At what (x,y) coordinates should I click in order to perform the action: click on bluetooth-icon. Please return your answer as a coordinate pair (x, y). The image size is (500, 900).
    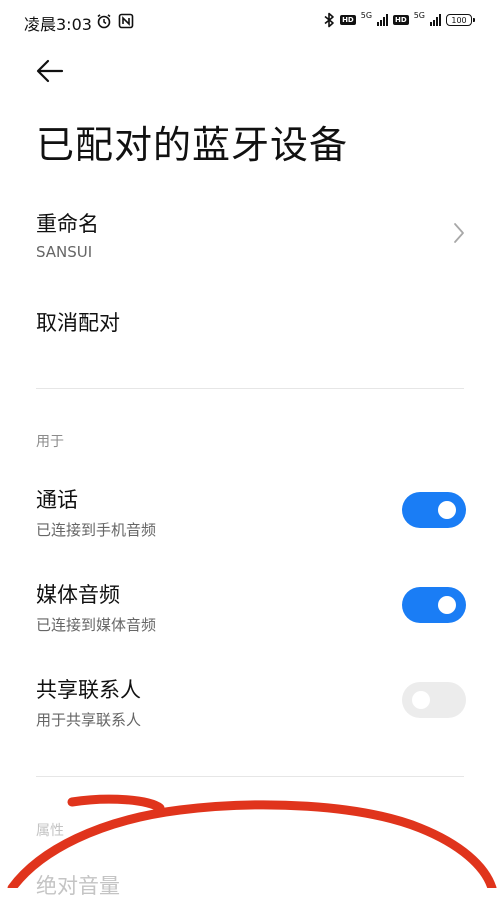
    Looking at the image, I should click on (329, 20).